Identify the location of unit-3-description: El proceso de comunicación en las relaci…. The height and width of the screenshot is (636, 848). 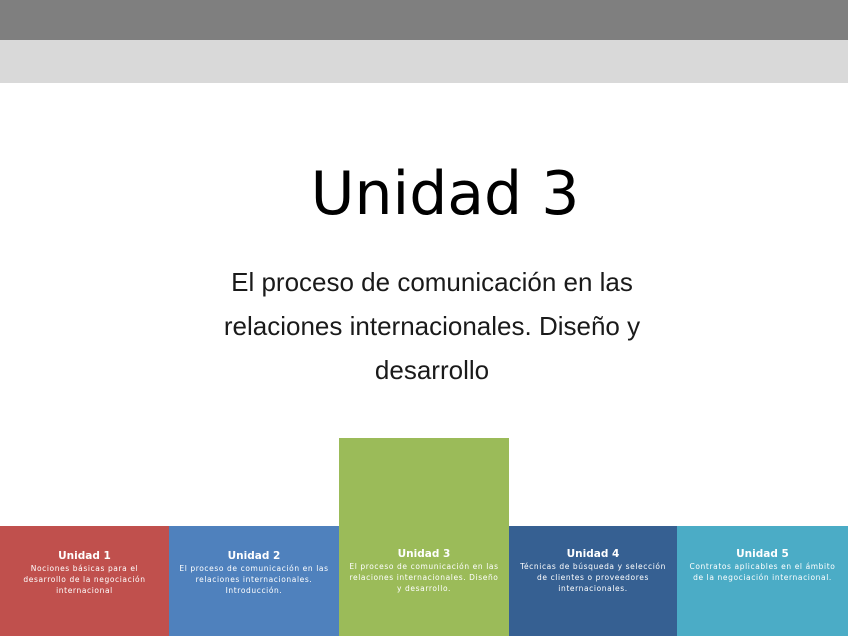
(424, 577).